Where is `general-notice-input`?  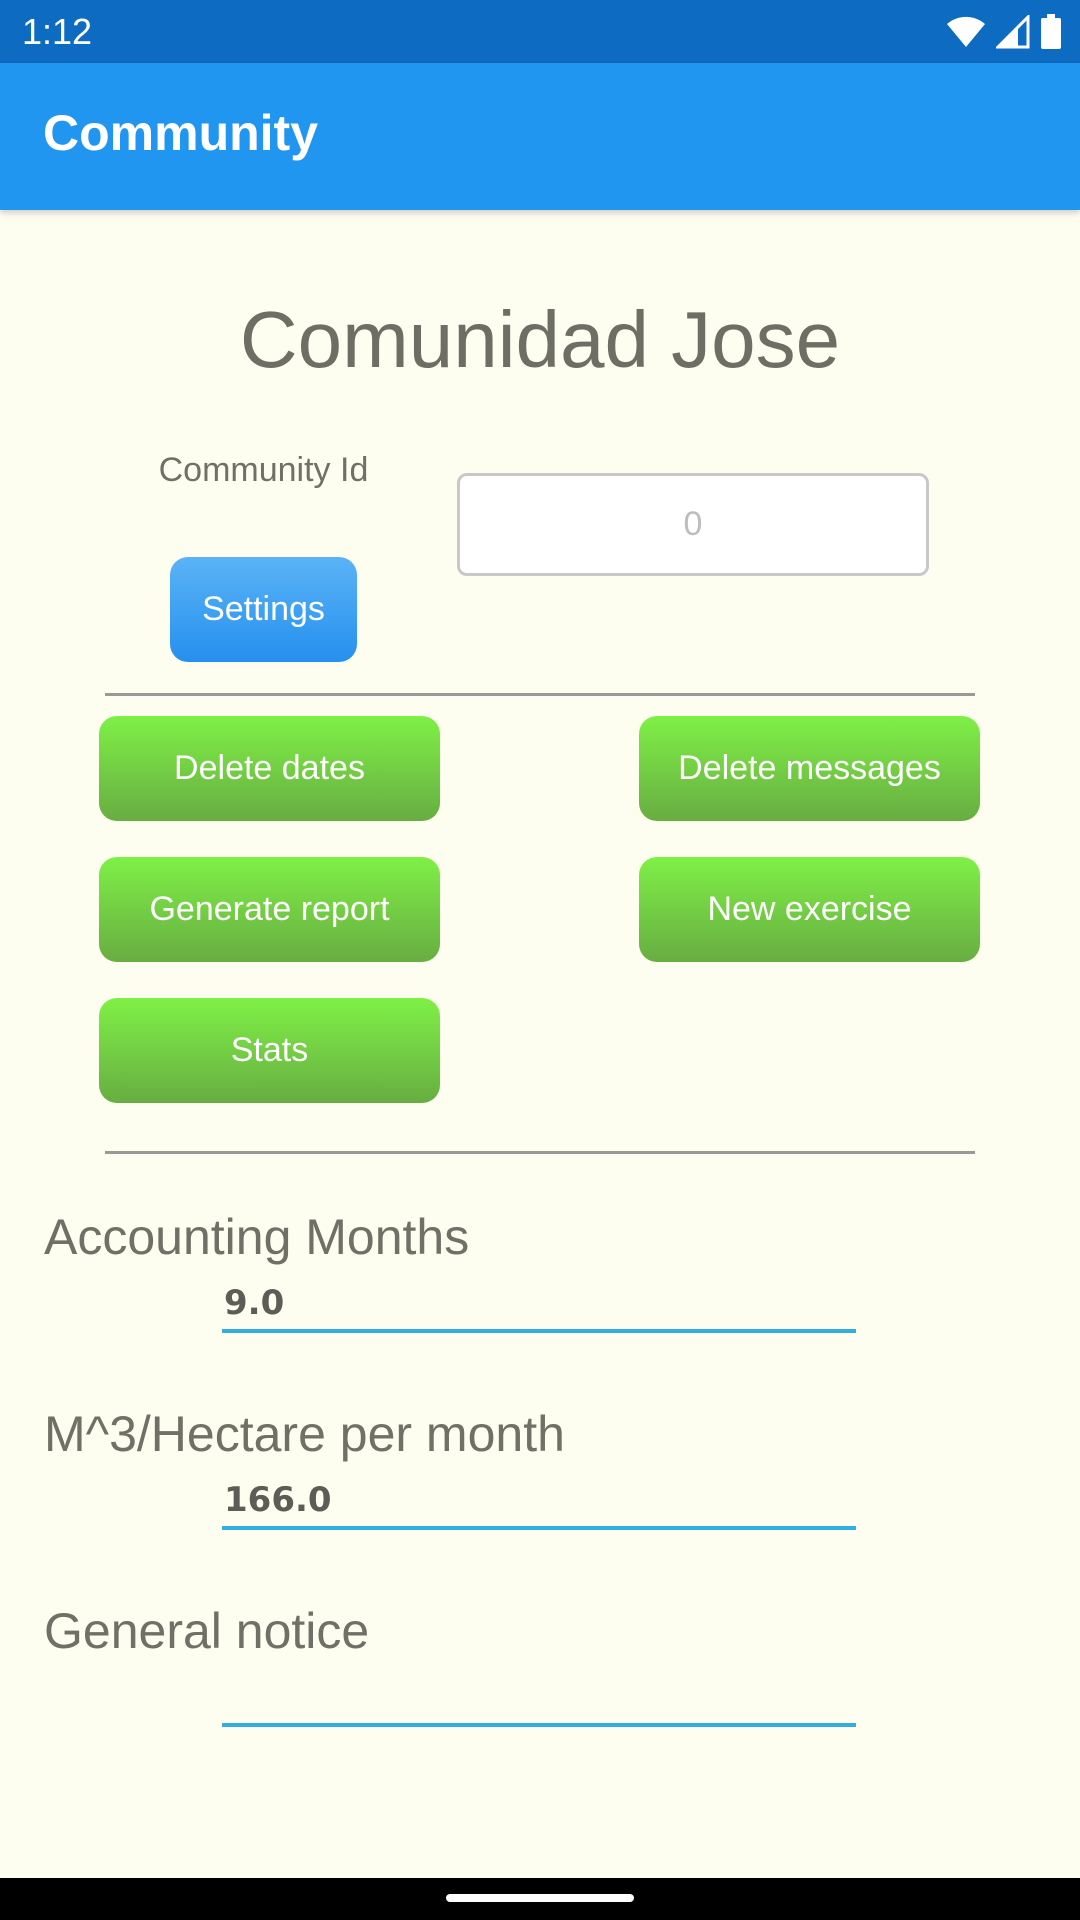 general-notice-input is located at coordinates (539, 1699).